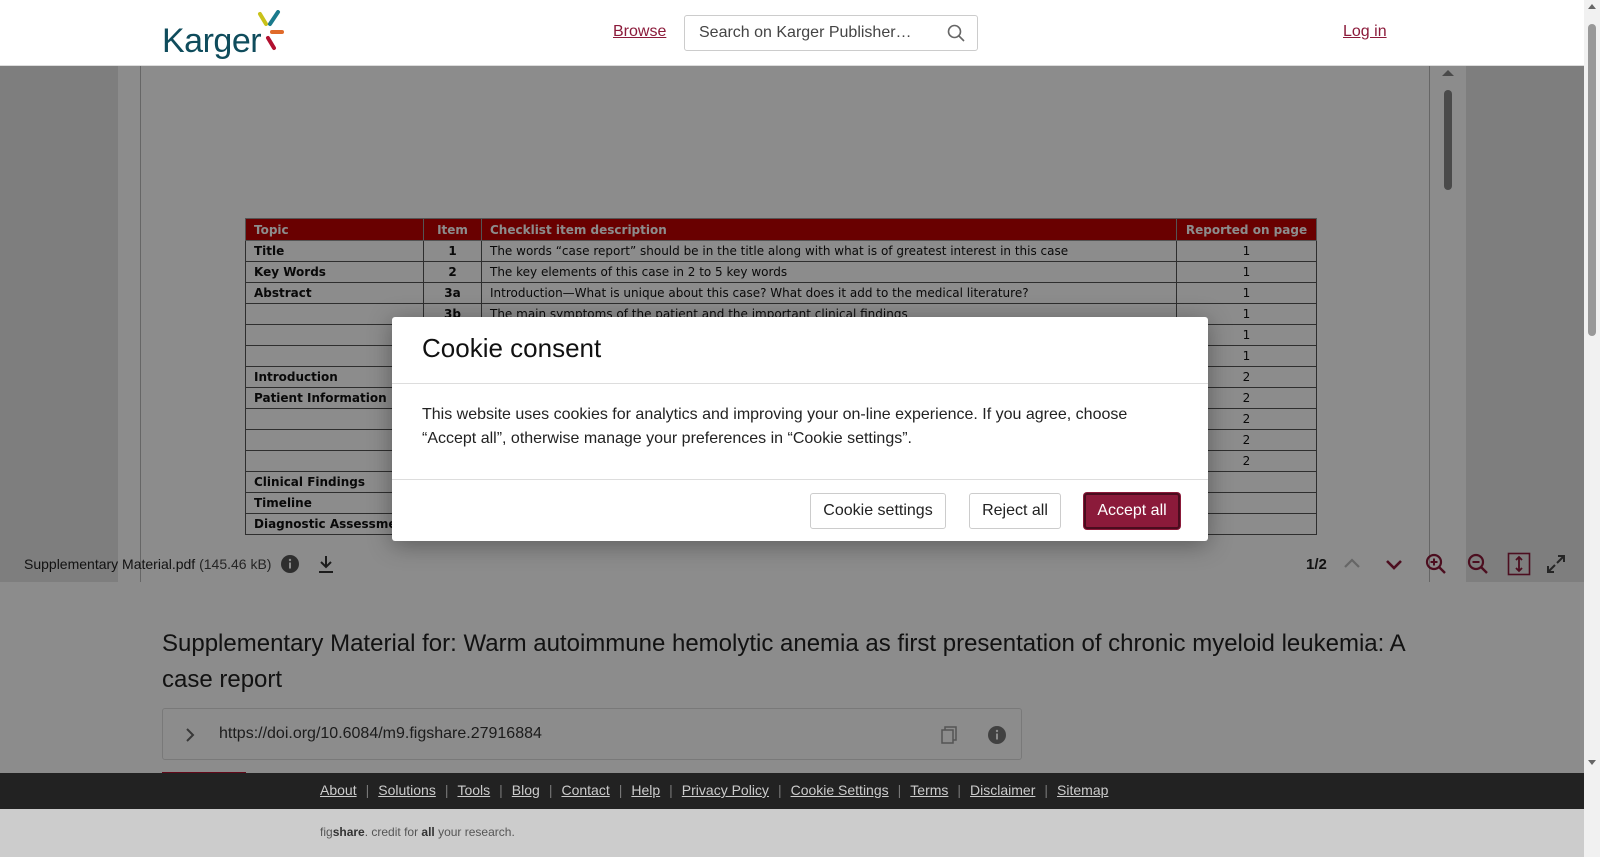 The width and height of the screenshot is (1600, 857). I want to click on footer-link-privacy-policy: Privacy Policy, so click(725, 790).